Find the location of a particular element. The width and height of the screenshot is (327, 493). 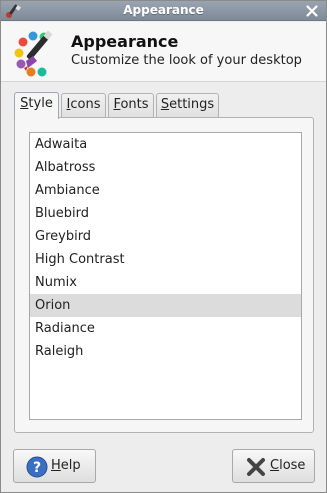

tab-style-label: tyle is located at coordinates (40, 103).